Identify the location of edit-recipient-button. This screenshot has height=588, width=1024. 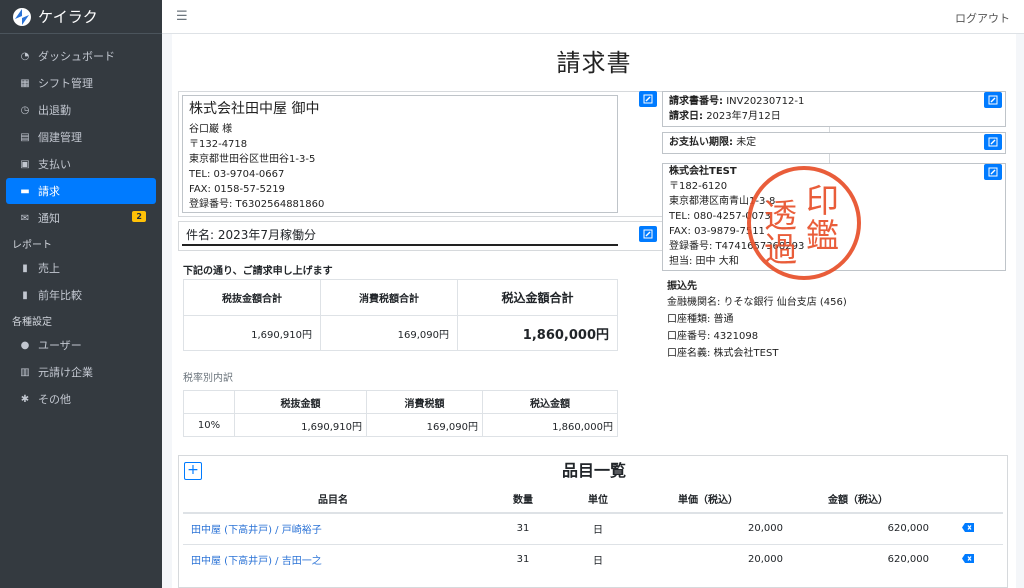
(648, 99).